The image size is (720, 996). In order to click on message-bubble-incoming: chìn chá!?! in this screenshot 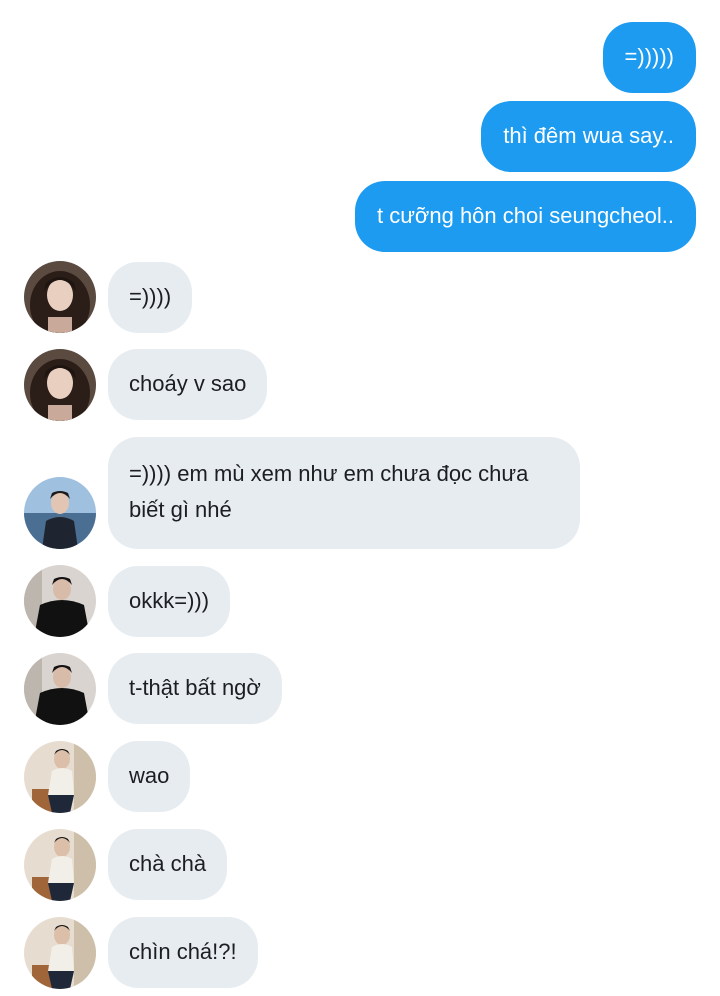, I will do `click(183, 952)`.